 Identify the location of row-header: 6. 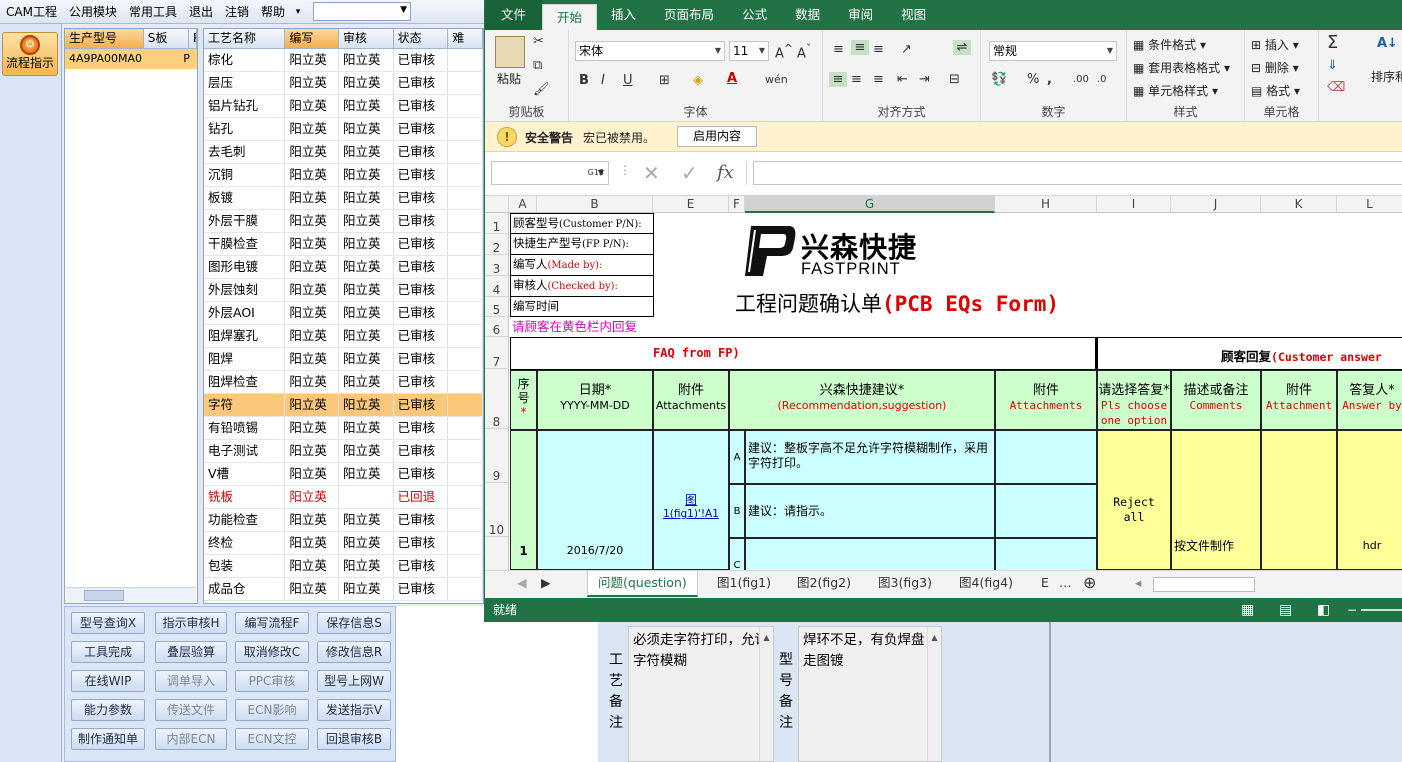
(497, 327).